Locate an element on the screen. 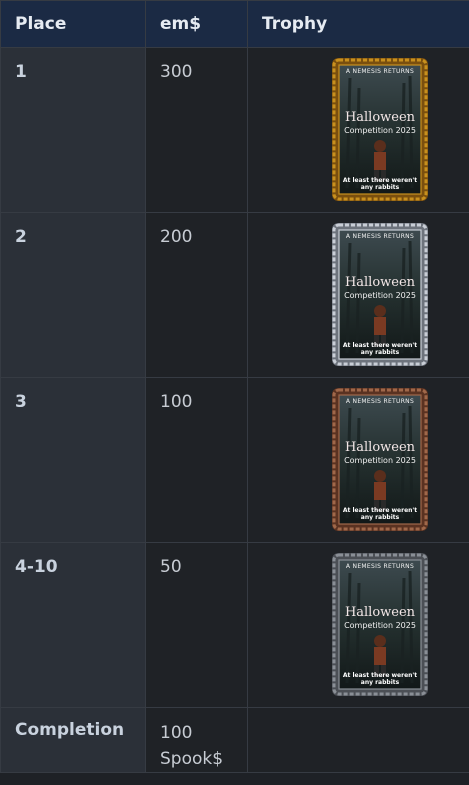 The image size is (469, 785). ems-cell: 100 is located at coordinates (196, 460).